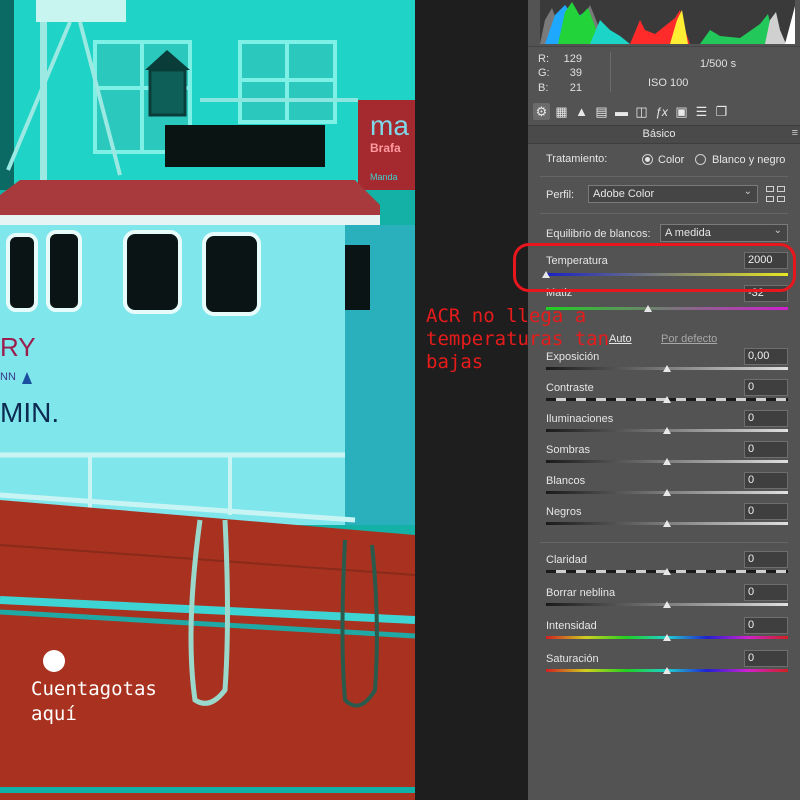  What do you see at coordinates (641, 111) in the screenshot?
I see `lens-icon: ◫` at bounding box center [641, 111].